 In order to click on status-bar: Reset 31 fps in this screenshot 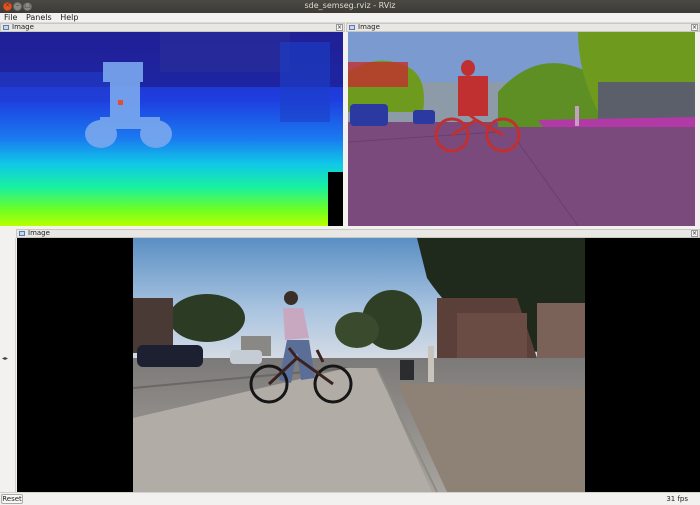, I will do `click(350, 498)`.